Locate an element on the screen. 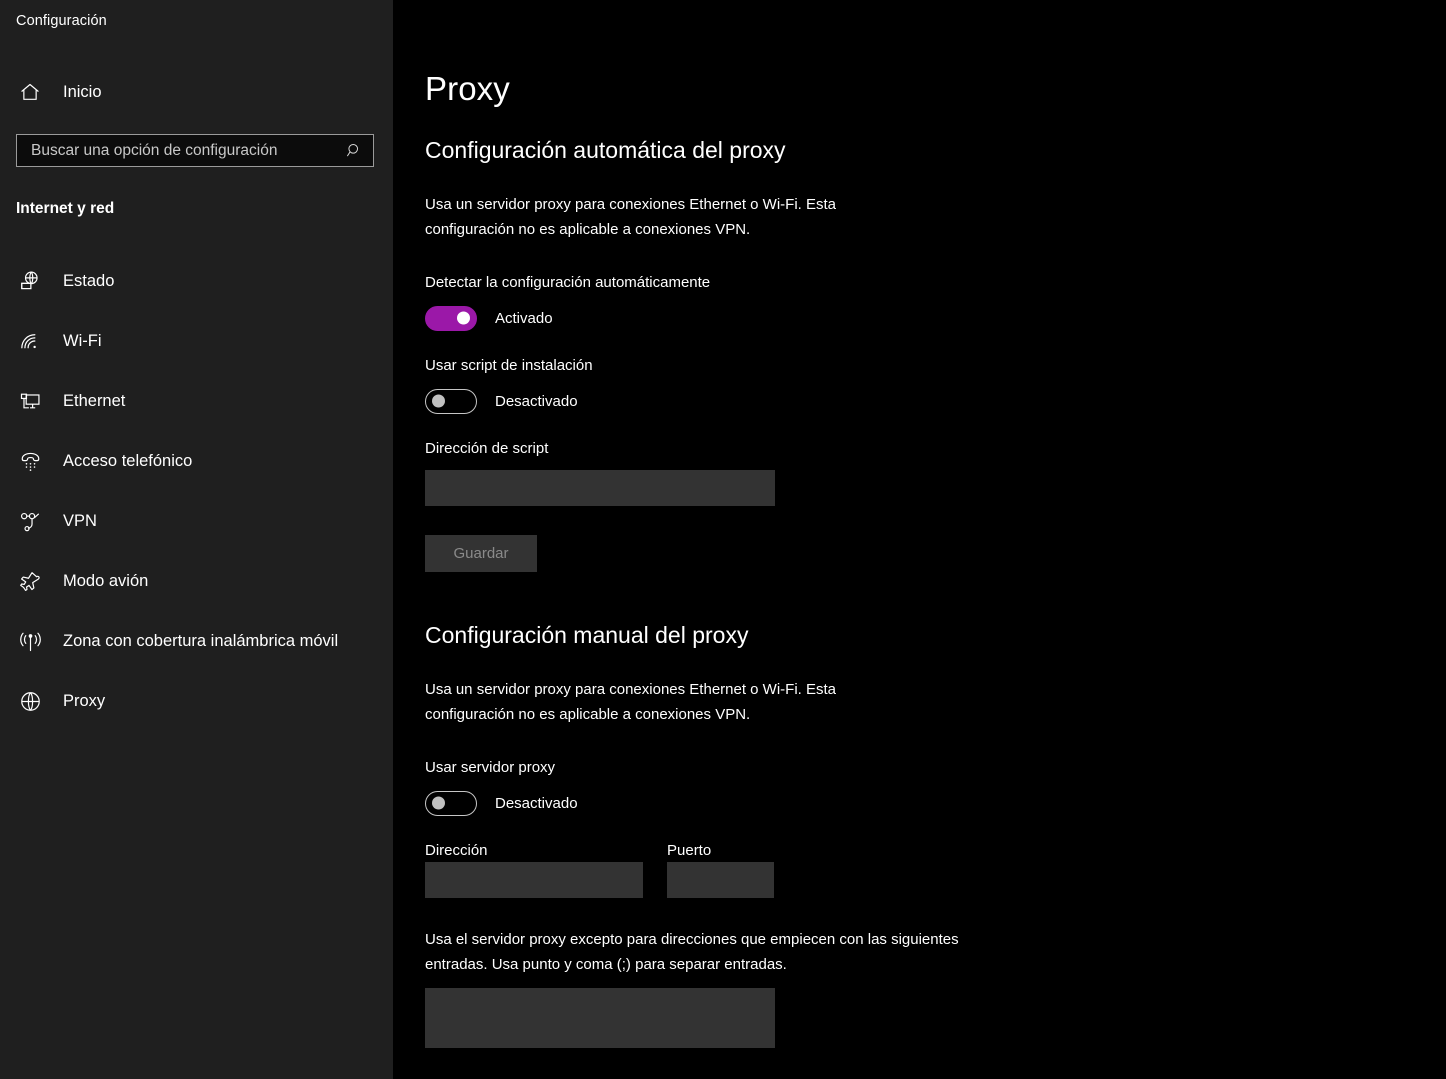 This screenshot has height=1079, width=1446. automatic-proxy-heading: Configuración automática del proxy is located at coordinates (605, 150).